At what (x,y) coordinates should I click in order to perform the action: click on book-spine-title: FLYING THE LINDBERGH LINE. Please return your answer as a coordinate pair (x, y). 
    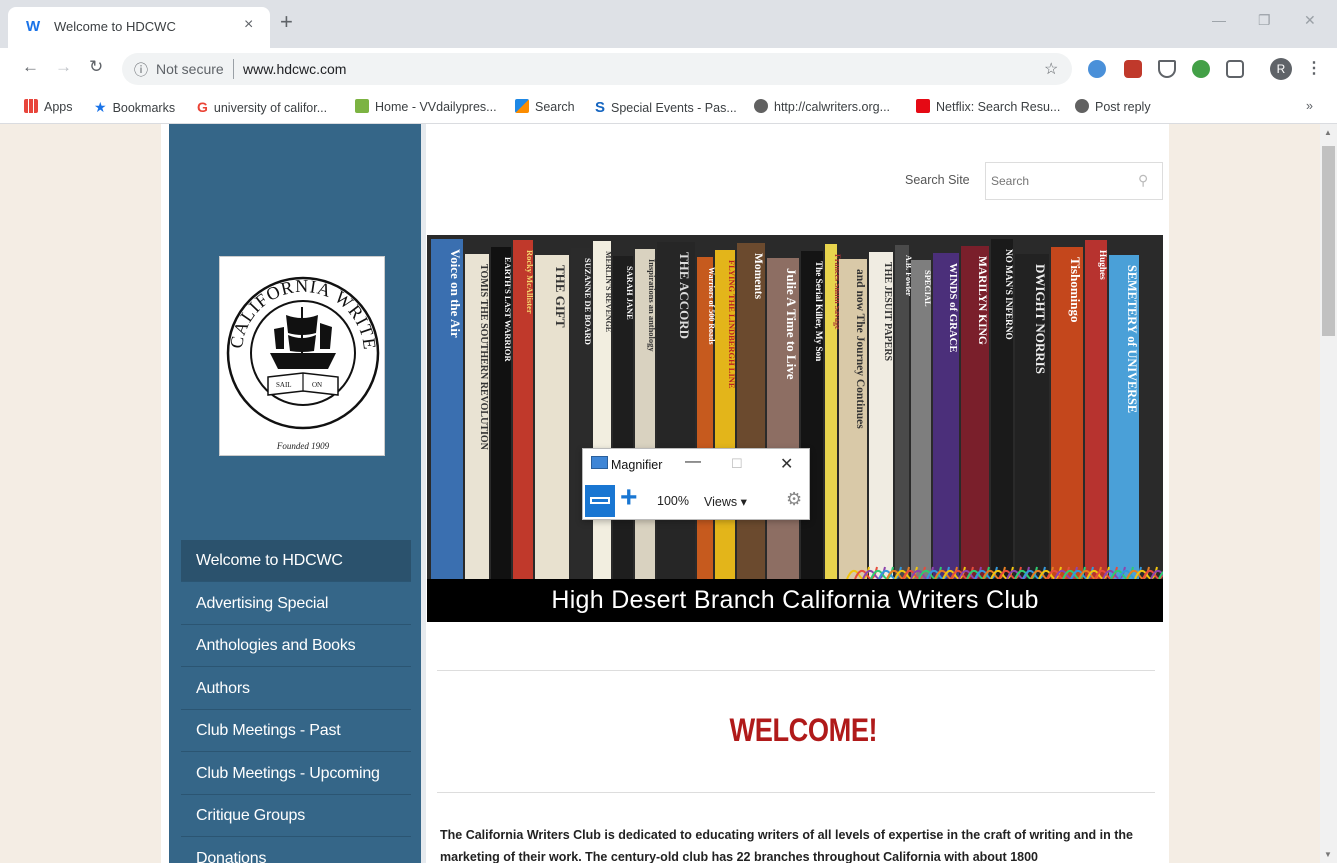
    Looking at the image, I should click on (732, 324).